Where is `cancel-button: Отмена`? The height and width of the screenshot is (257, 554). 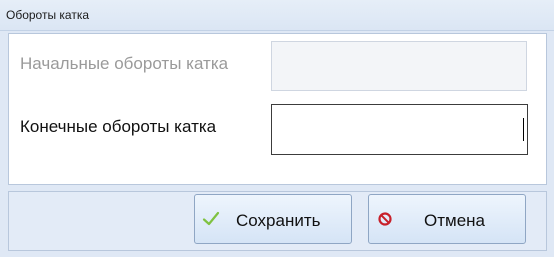 cancel-button: Отмена is located at coordinates (447, 219).